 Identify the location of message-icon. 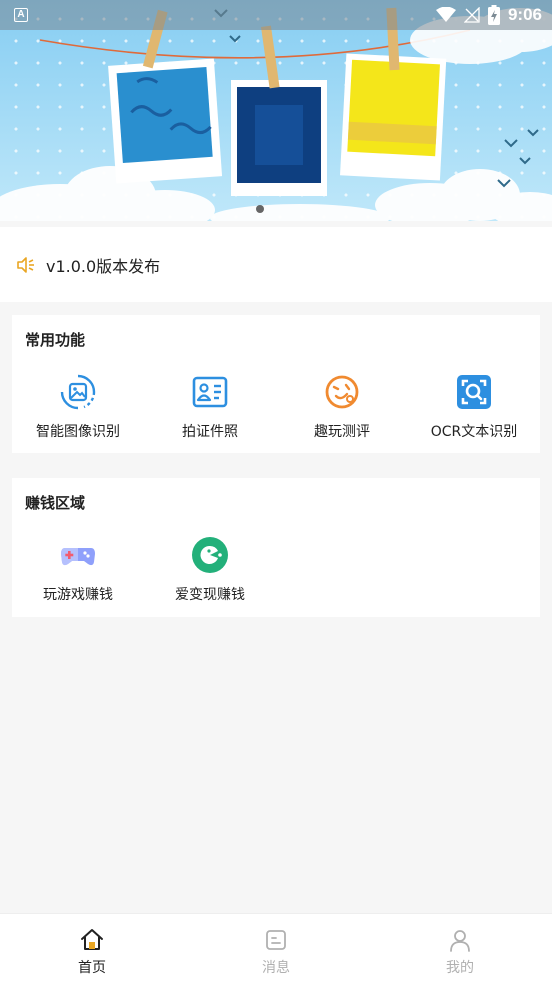
(276, 940).